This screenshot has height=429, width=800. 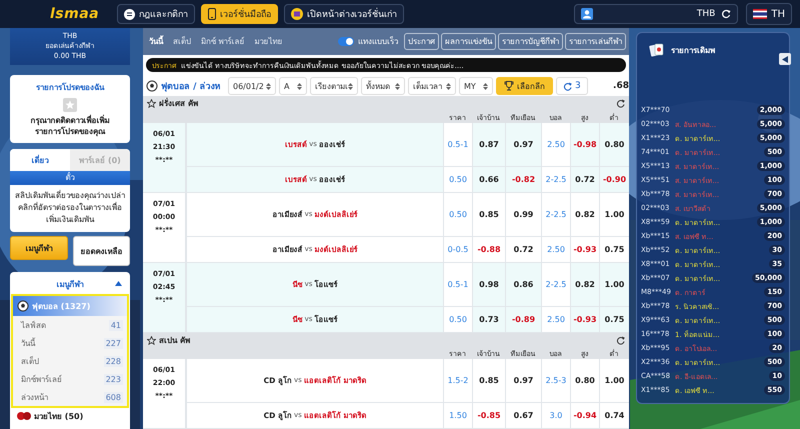 I want to click on refresh-button: 3, so click(x=572, y=86).